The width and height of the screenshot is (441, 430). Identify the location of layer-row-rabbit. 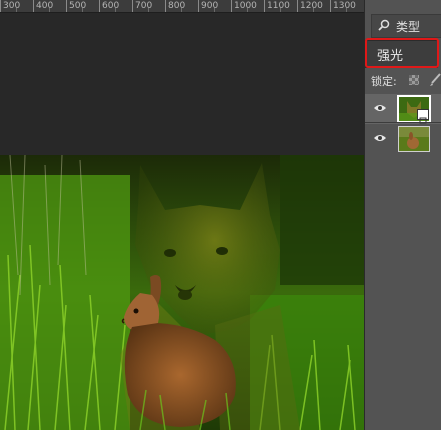
(403, 139).